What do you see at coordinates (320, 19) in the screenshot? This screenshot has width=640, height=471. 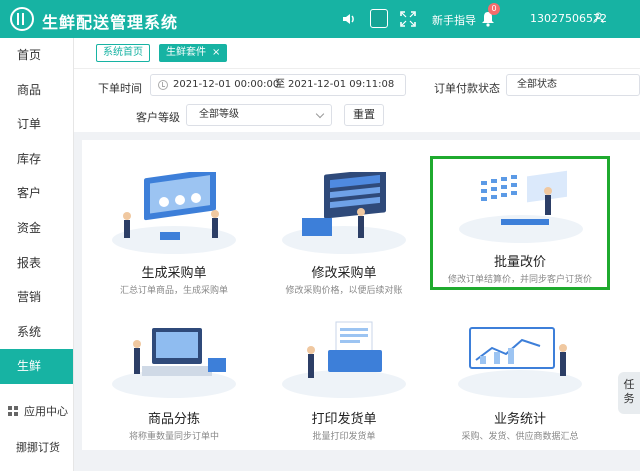 I see `top-bar: 生鲜配送管理系统 新手指导 0 13027506572` at bounding box center [320, 19].